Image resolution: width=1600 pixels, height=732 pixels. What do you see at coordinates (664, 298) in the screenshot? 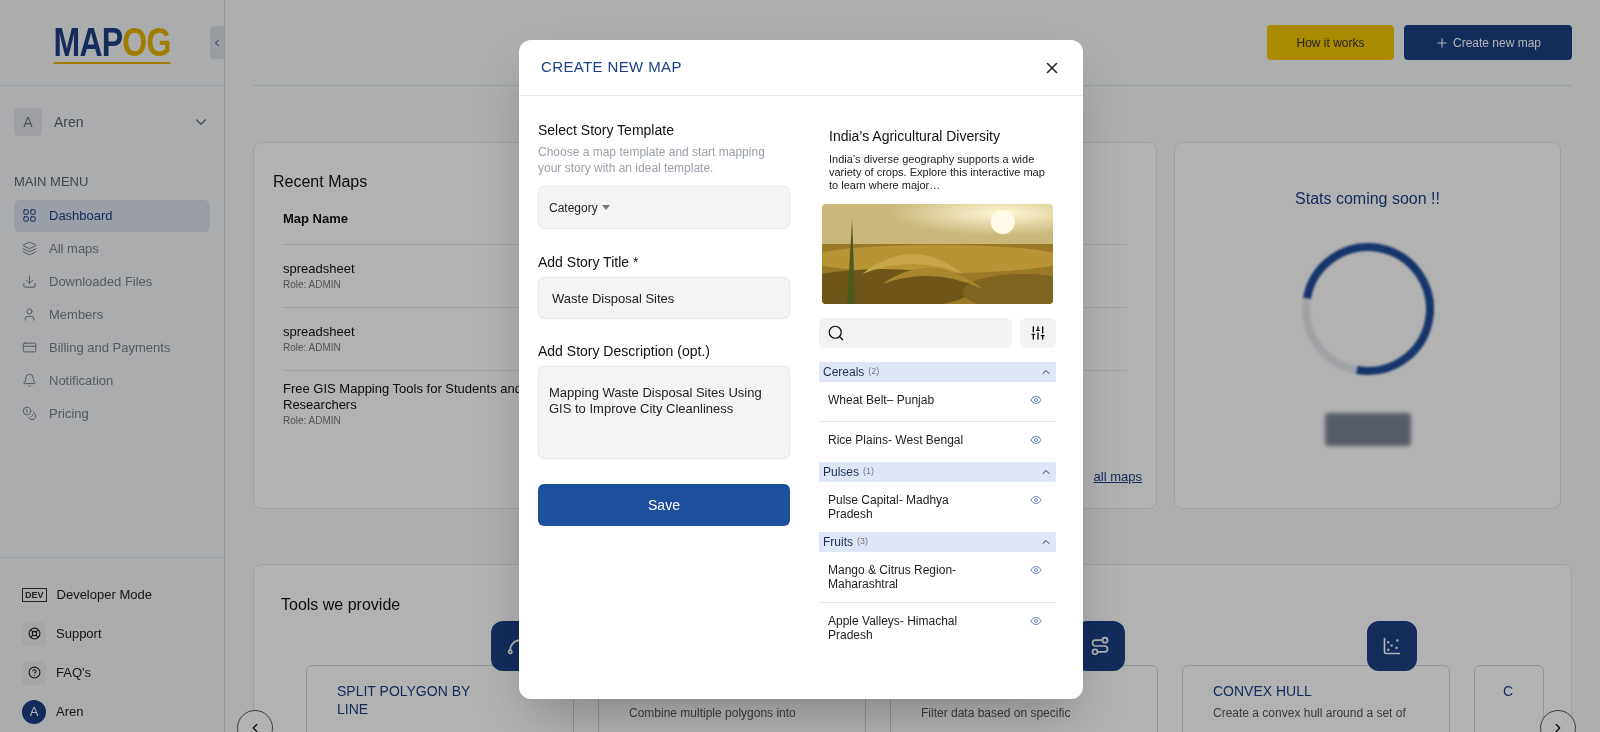
I see `title-field: Waste Disposal Sites` at bounding box center [664, 298].